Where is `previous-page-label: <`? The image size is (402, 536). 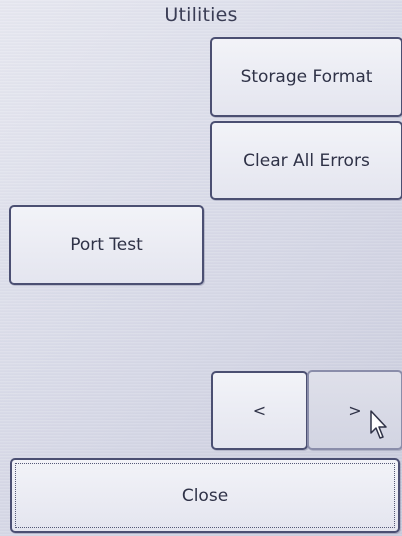 previous-page-label: < is located at coordinates (259, 410).